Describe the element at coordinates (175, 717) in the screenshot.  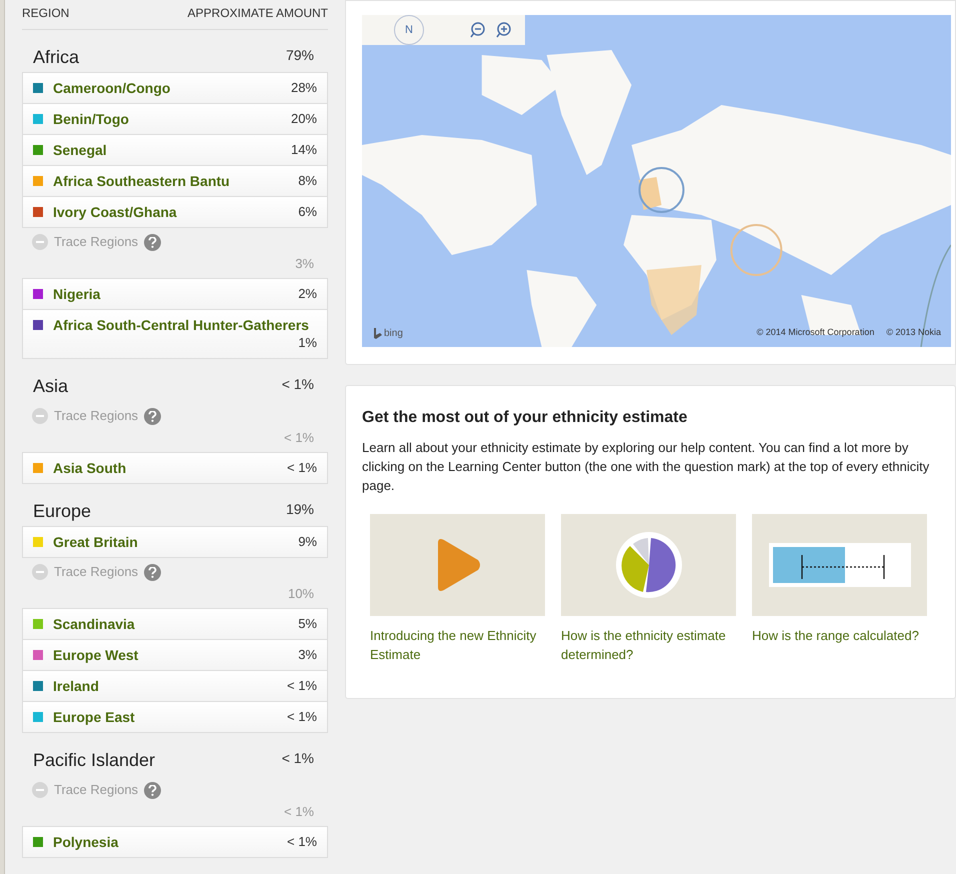
I see `region-row: Europe East < 1%` at that location.